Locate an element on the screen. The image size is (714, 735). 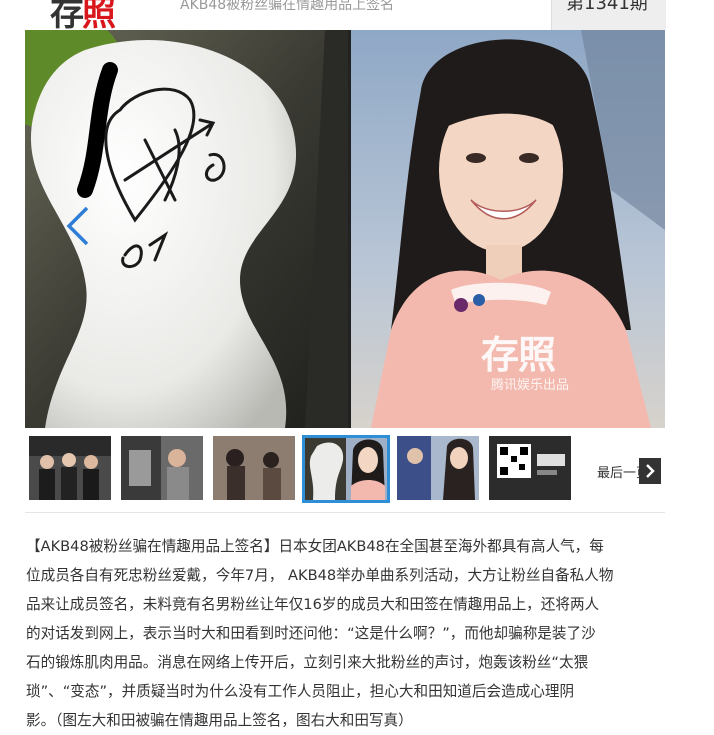
issue-number-box: 第1341期 is located at coordinates (608, 15).